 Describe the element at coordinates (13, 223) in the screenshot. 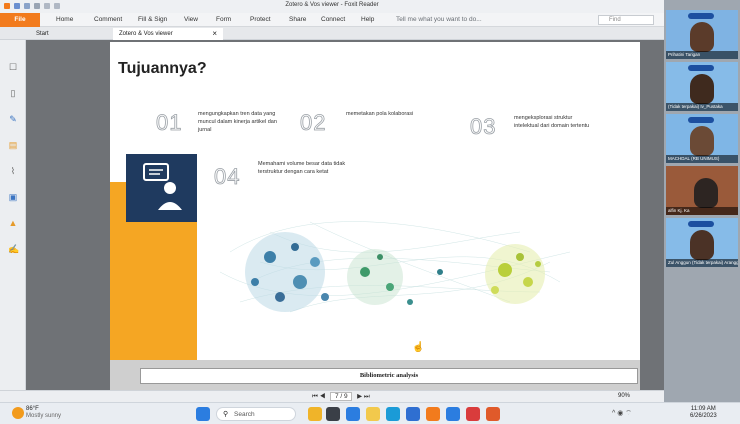

I see `lock-icon: ▲` at that location.